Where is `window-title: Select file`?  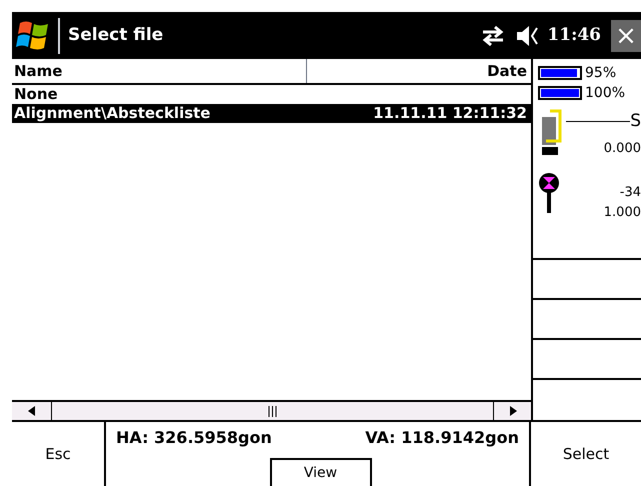
window-title: Select file is located at coordinates (116, 35).